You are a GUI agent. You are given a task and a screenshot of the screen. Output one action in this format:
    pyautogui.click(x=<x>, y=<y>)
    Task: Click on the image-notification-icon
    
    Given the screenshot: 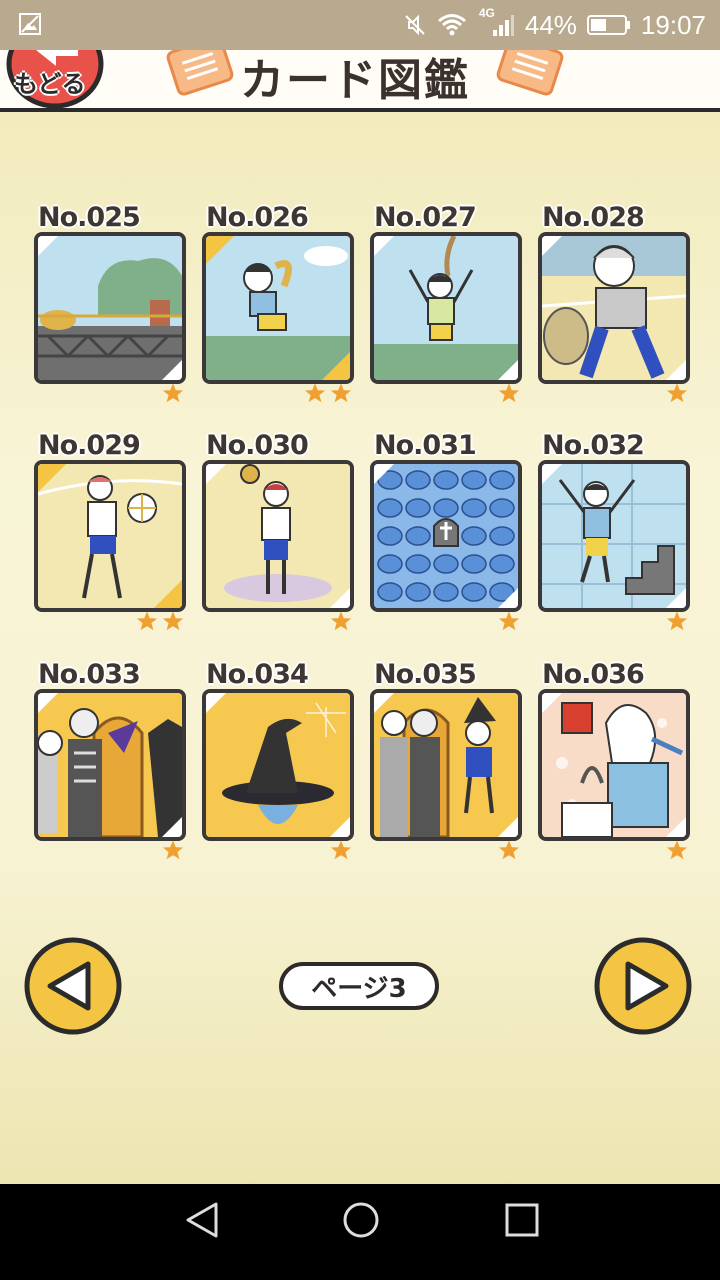 What is the action you would take?
    pyautogui.click(x=30, y=24)
    